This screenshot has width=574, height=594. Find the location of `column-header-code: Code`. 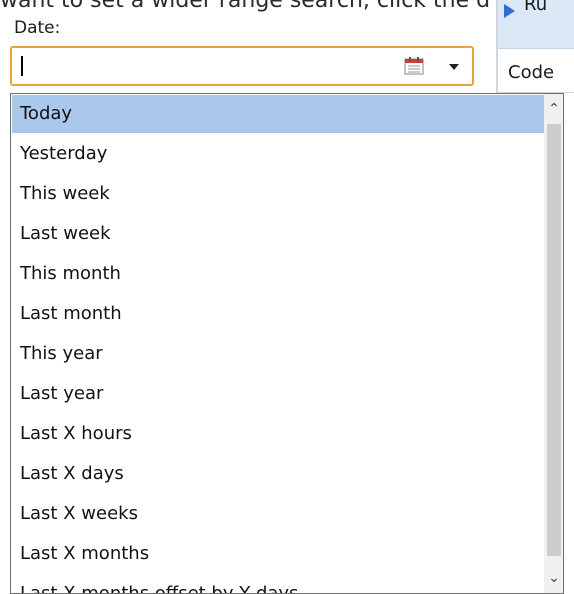

column-header-code: Code is located at coordinates (536, 71).